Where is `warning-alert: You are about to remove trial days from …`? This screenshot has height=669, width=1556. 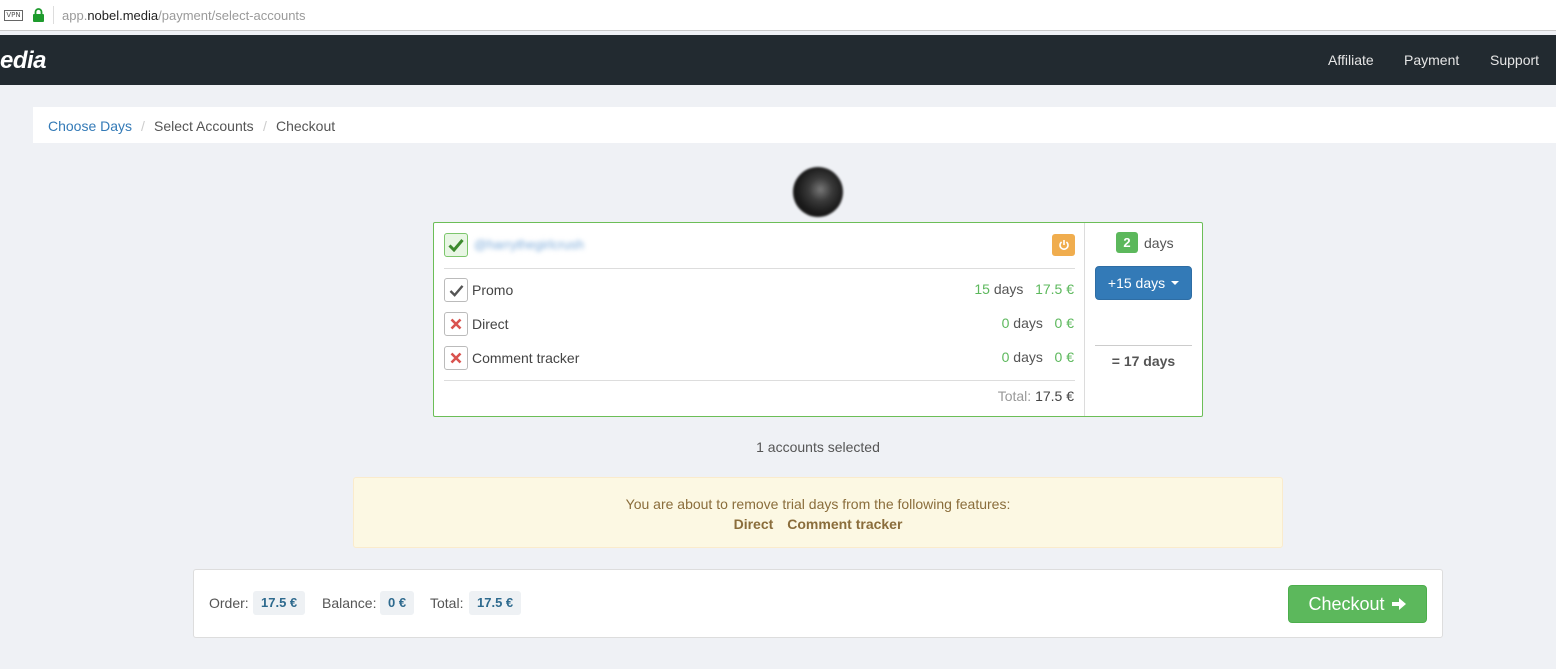
warning-alert: You are about to remove trial days from … is located at coordinates (818, 512).